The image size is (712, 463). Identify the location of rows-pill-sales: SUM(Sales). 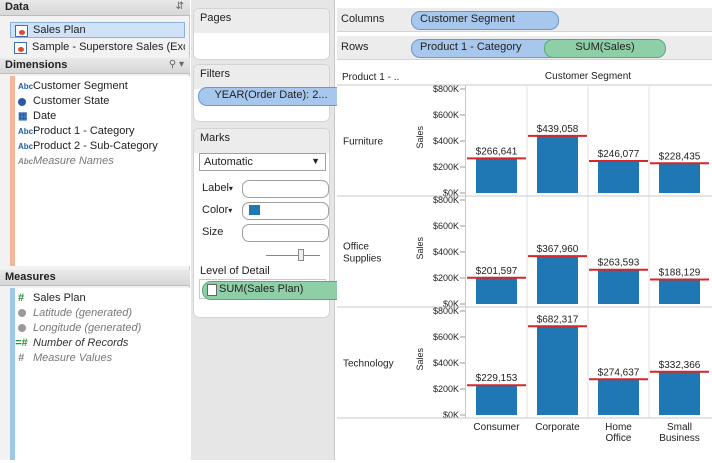
(605, 48).